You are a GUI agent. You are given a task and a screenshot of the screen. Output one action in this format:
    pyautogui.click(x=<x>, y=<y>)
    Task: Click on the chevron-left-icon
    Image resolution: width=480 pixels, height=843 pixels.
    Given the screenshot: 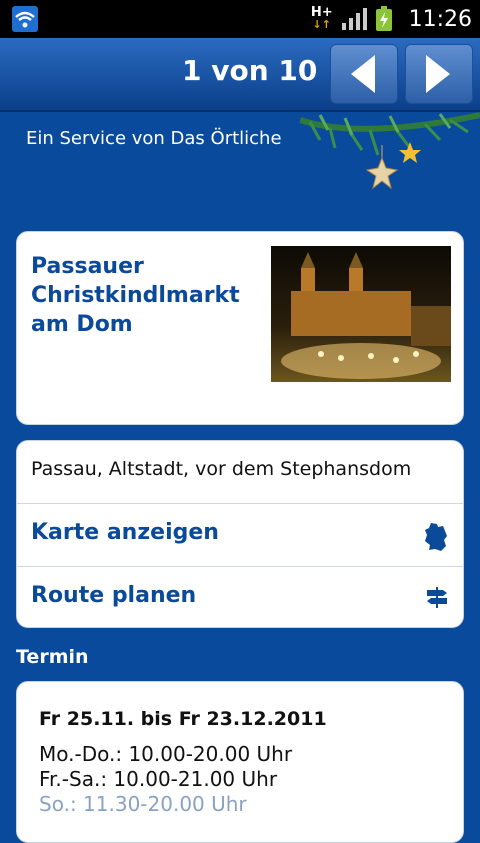 What is the action you would take?
    pyautogui.click(x=363, y=74)
    